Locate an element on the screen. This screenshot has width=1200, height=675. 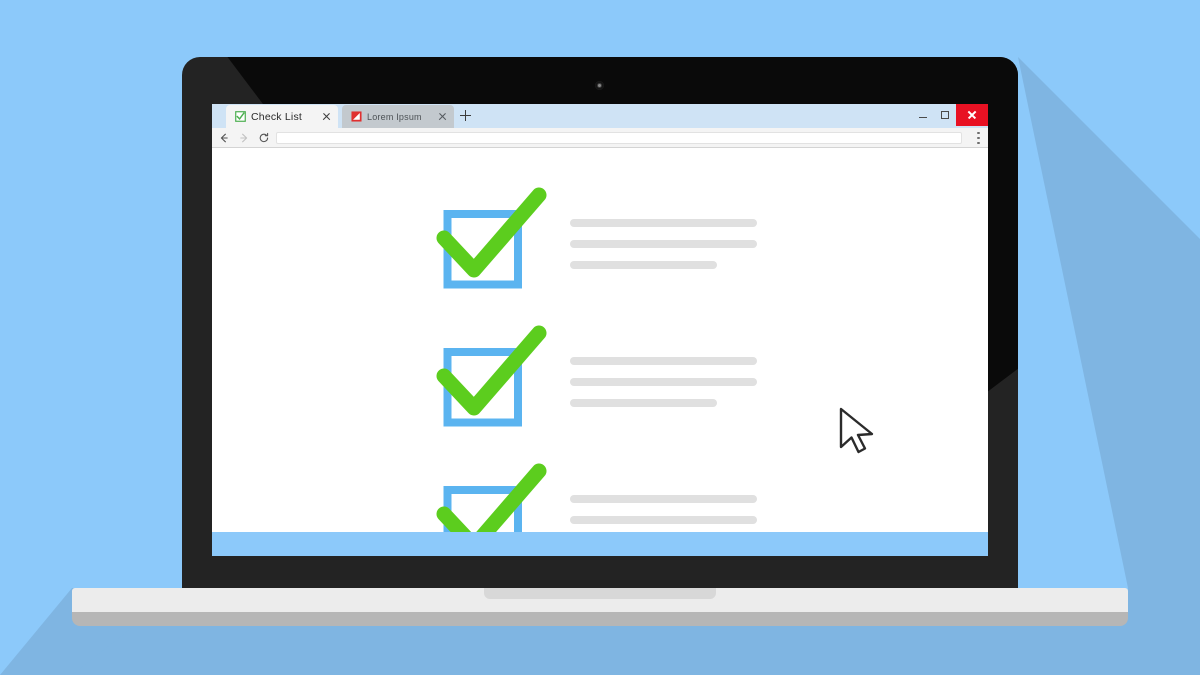
window-controls is located at coordinates (950, 115).